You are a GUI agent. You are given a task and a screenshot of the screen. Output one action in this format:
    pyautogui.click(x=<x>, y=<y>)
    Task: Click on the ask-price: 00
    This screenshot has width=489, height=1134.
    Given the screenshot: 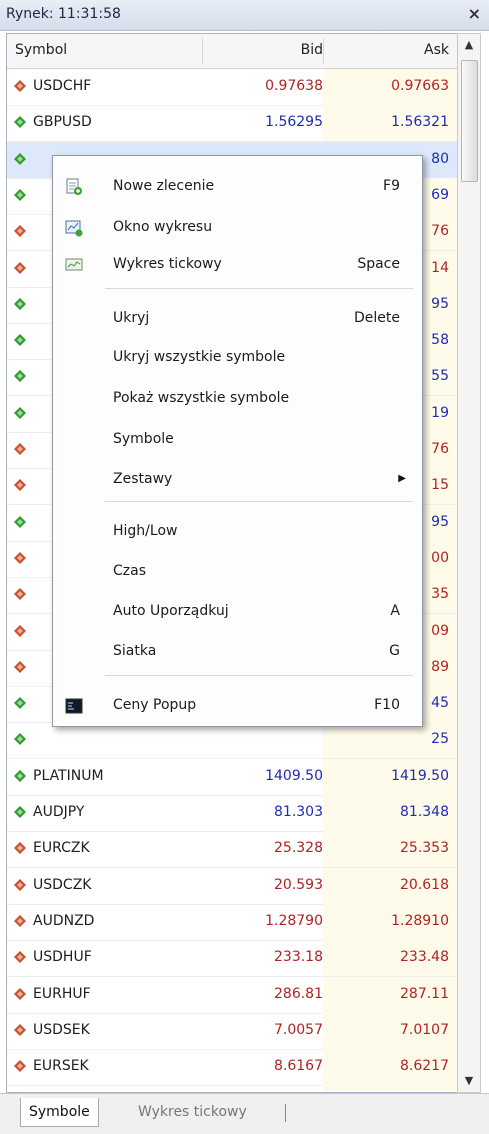 What is the action you would take?
    pyautogui.click(x=440, y=557)
    